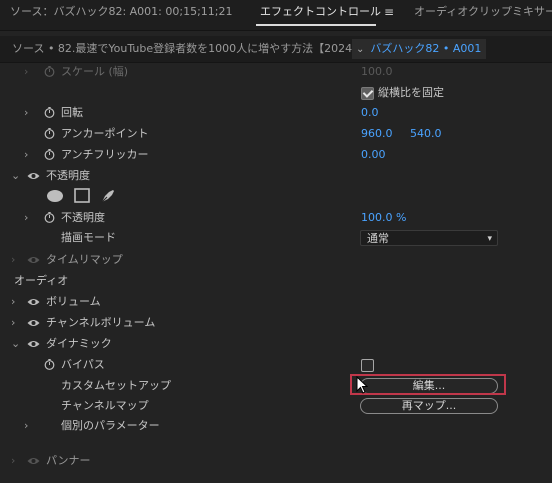  I want to click on anti-flicker-label: アンチフリッカー, so click(105, 154).